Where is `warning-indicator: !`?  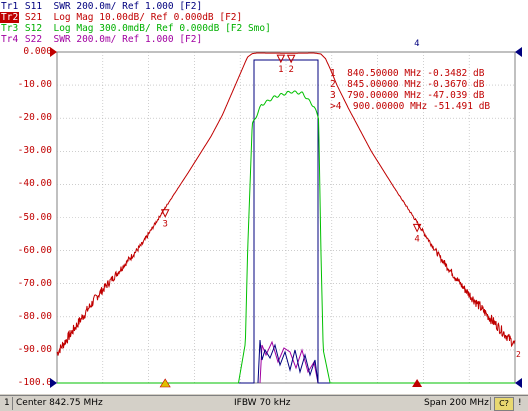
warning-indicator: ! is located at coordinates (520, 403).